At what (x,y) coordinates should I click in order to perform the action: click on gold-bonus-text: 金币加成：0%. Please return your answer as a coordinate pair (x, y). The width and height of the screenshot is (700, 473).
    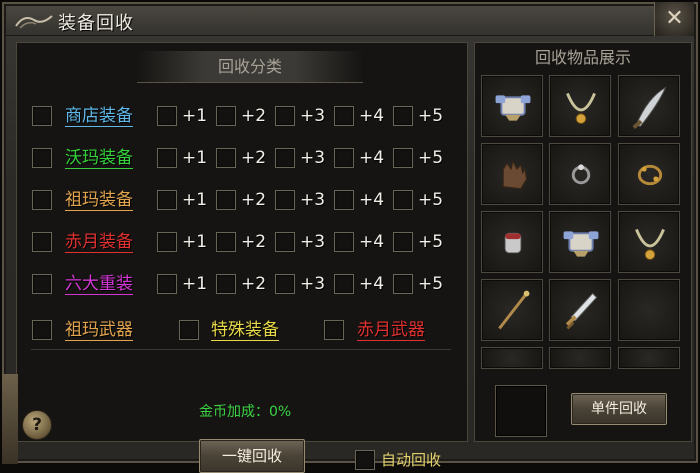
    Looking at the image, I should click on (245, 412).